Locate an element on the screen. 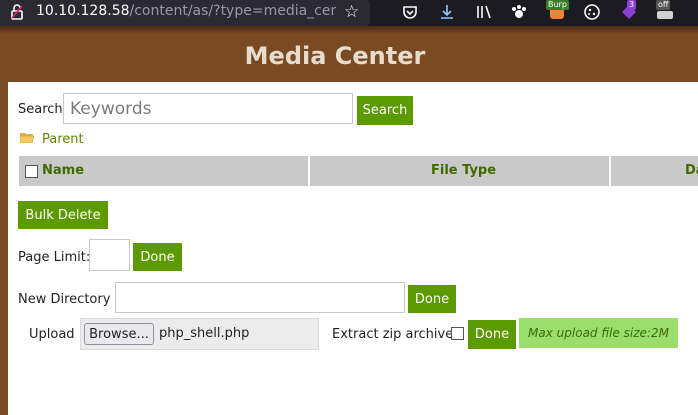 The height and width of the screenshot is (415, 698). bulk-delete-button: Bulk Delete is located at coordinates (63, 215).